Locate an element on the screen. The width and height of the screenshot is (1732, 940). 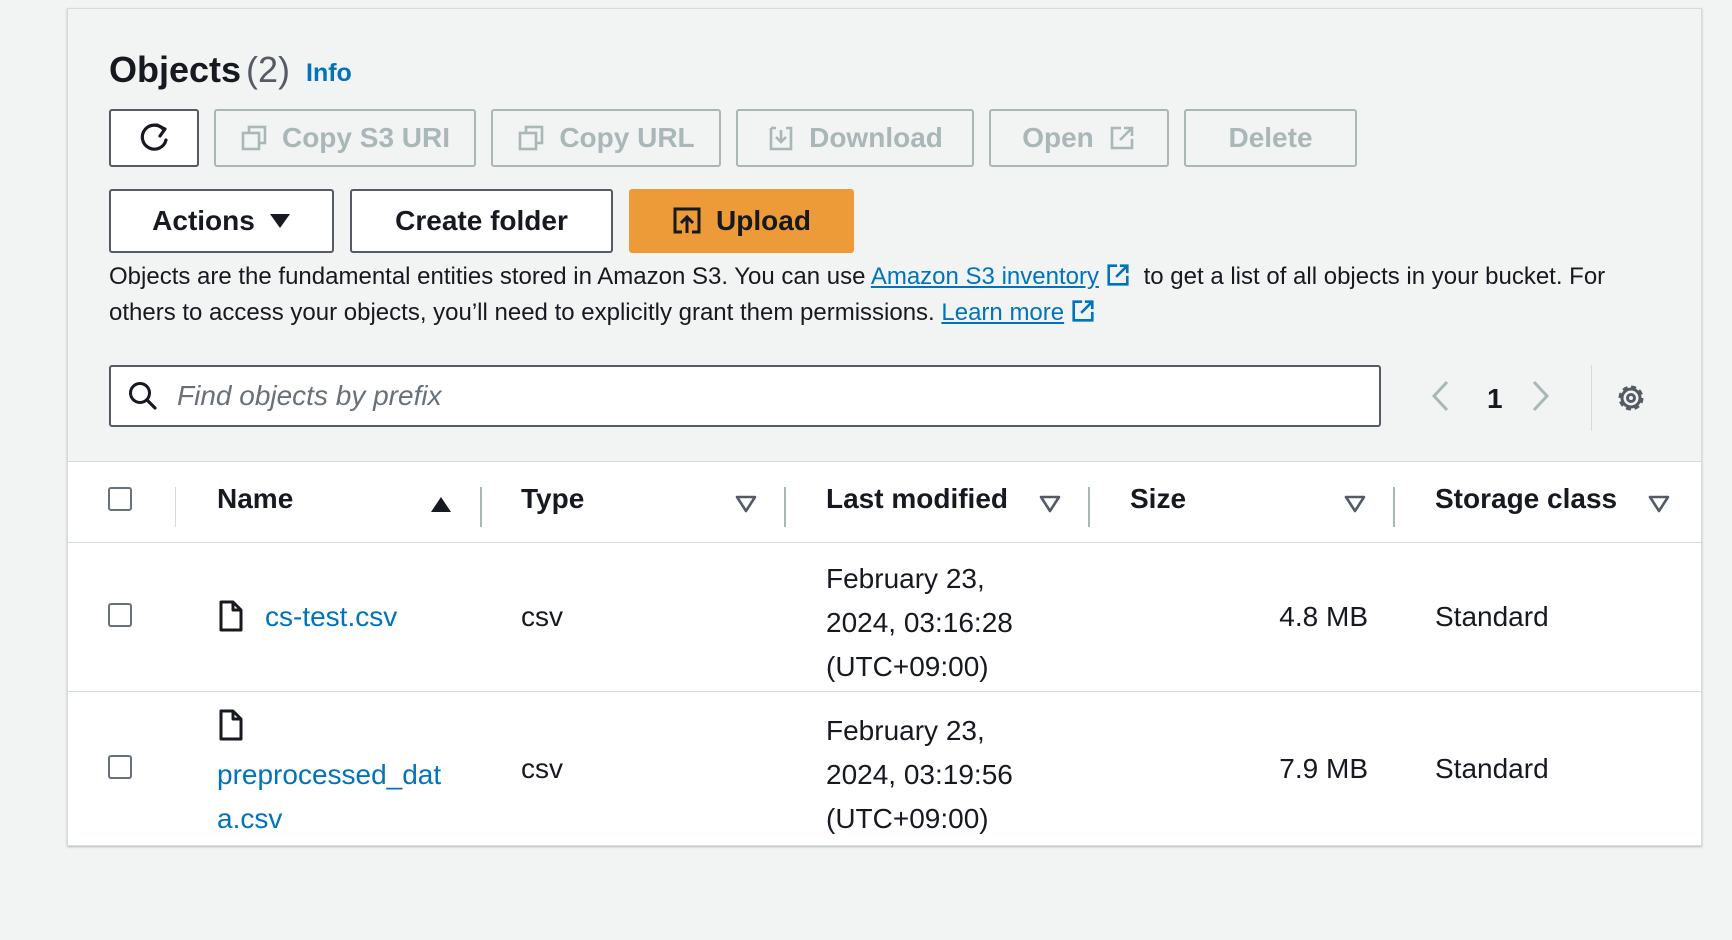
copy-s3-uri-button: Copy S3 URI is located at coordinates (345, 138).